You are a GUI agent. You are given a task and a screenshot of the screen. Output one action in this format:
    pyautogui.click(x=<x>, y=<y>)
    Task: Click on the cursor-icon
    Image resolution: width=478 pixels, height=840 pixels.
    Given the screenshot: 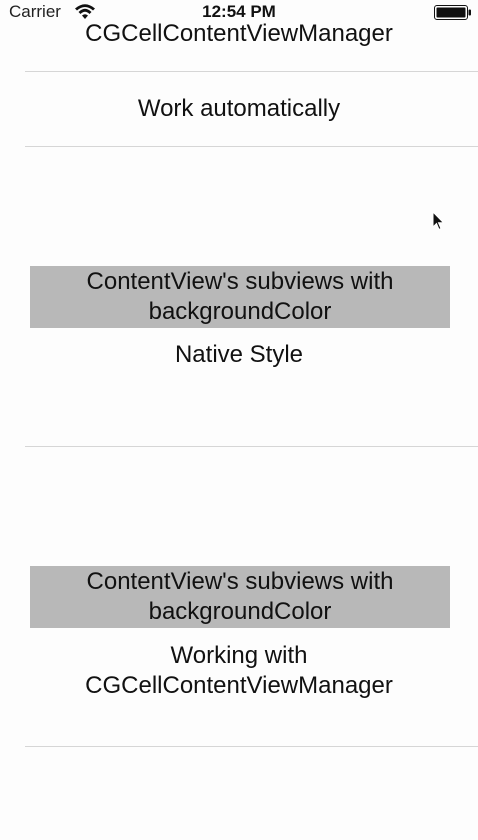 What is the action you would take?
    pyautogui.click(x=438, y=221)
    